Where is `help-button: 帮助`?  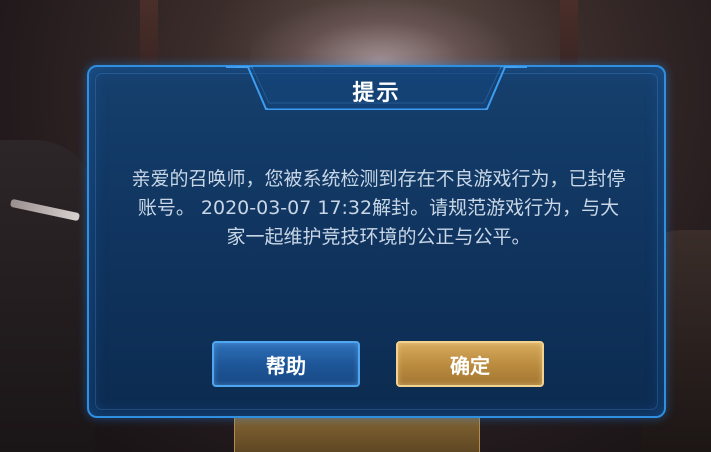 help-button: 帮助 is located at coordinates (286, 364).